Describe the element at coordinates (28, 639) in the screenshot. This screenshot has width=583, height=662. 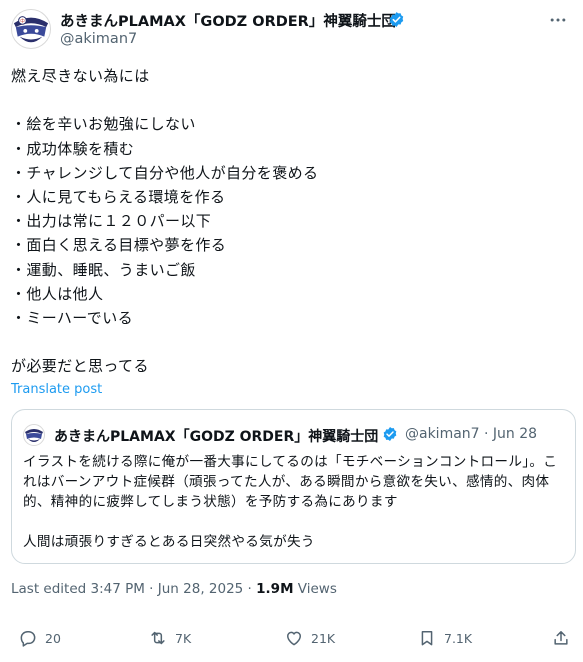
I see `reply-icon` at that location.